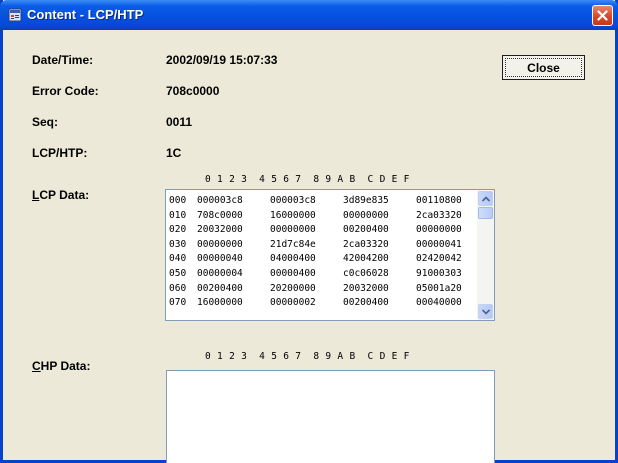 This screenshot has width=618, height=463. I want to click on row-offset: 060, so click(178, 288).